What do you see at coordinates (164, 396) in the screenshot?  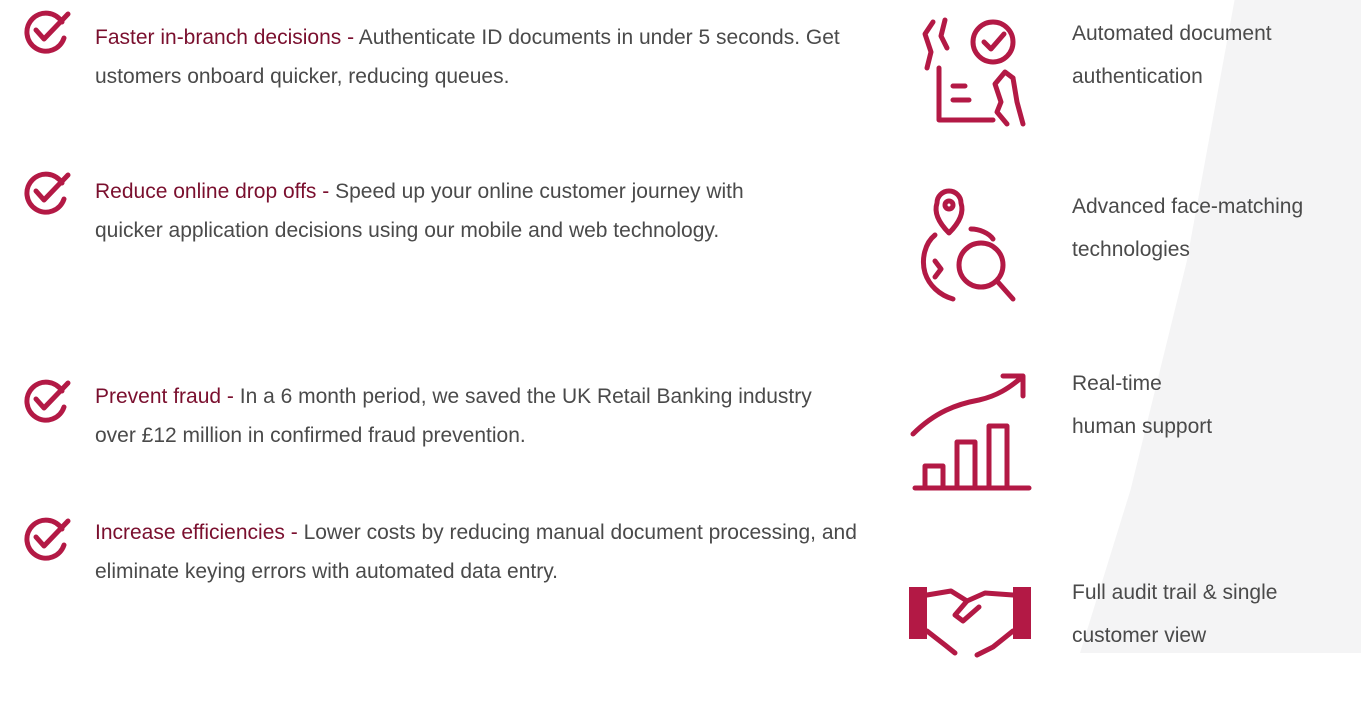 I see `benefit-title: Prevent fraud -` at bounding box center [164, 396].